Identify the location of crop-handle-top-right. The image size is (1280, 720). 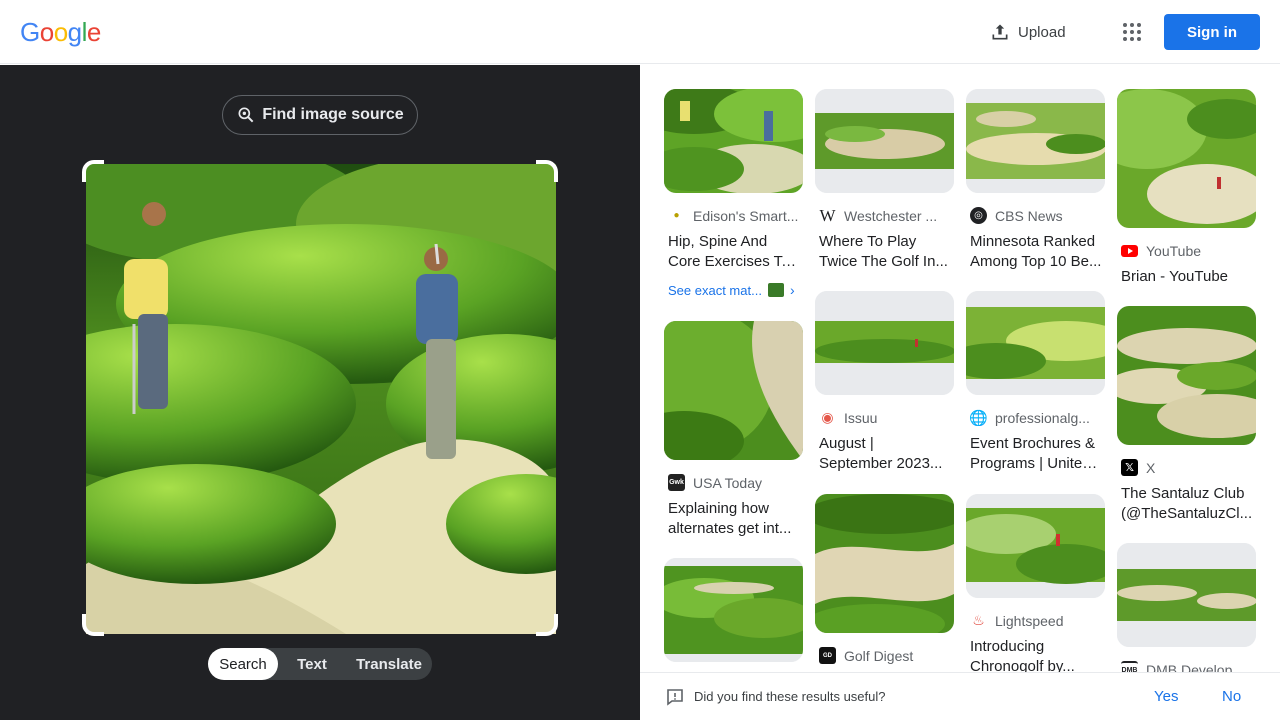
(547, 171).